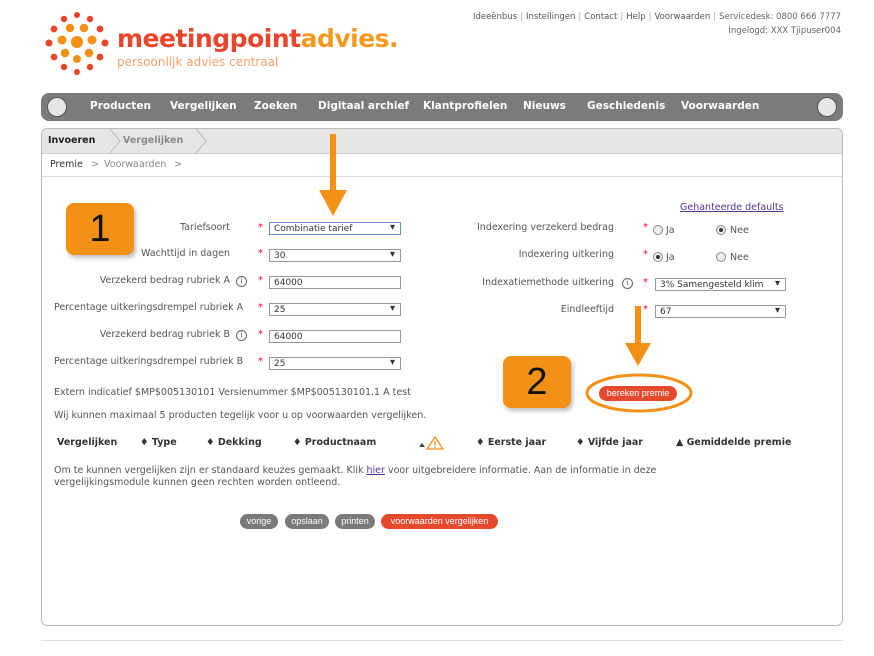  I want to click on defaults-link: Gehanteerde defaults, so click(732, 207).